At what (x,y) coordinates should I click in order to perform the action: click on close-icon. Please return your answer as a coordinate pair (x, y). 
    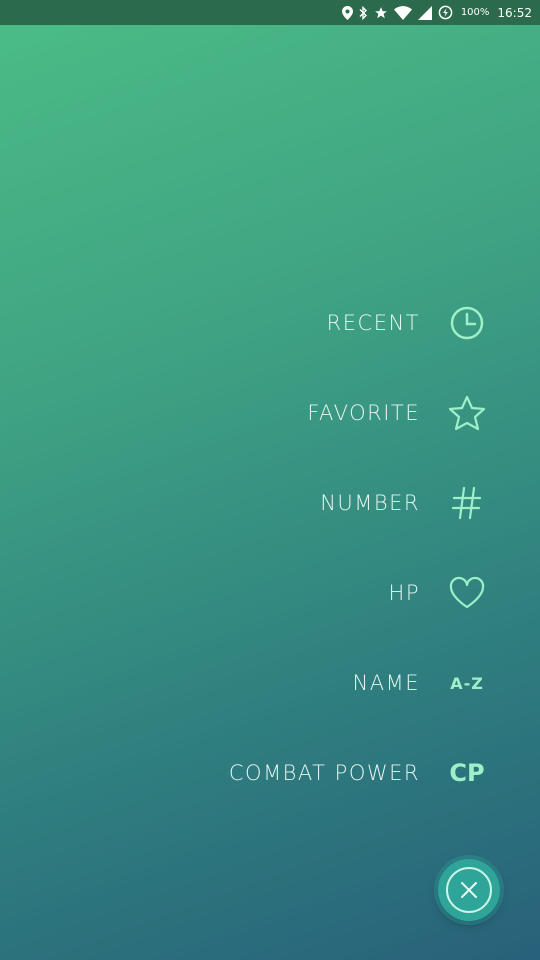
    Looking at the image, I should click on (469, 890).